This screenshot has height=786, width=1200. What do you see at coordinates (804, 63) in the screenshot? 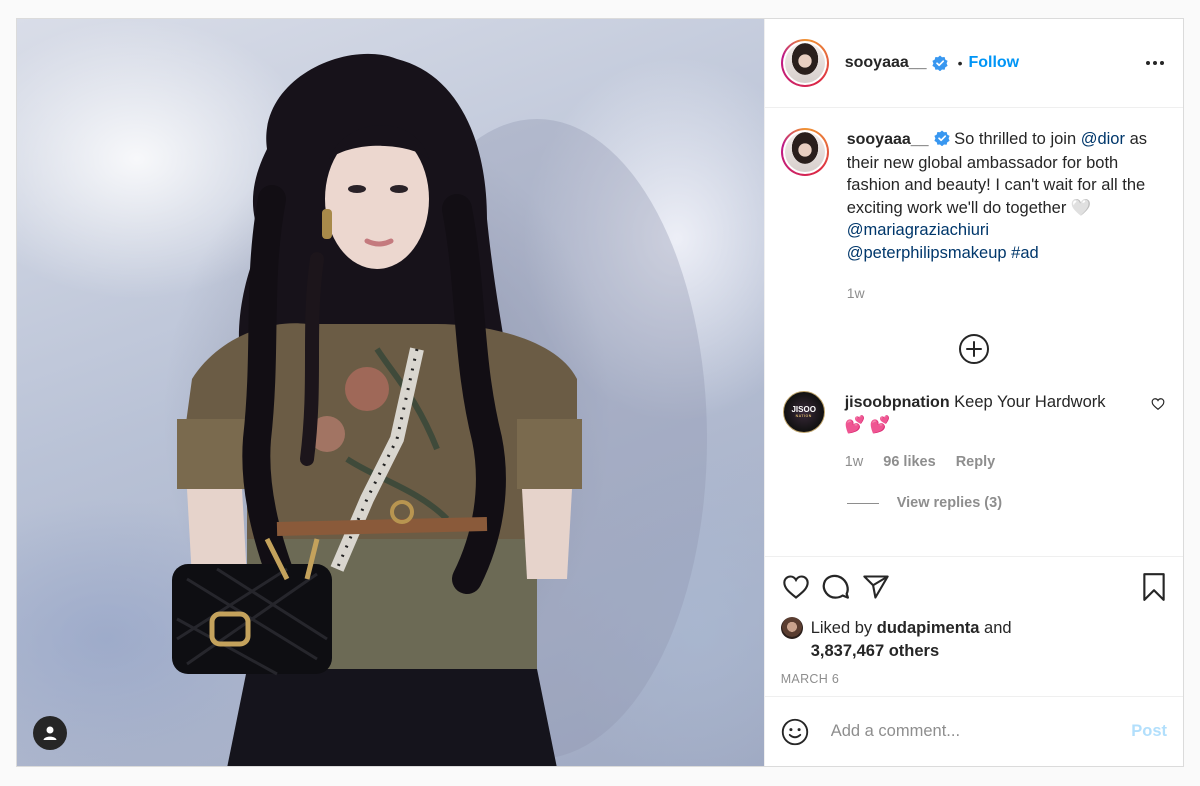
I see `author-avatar` at bounding box center [804, 63].